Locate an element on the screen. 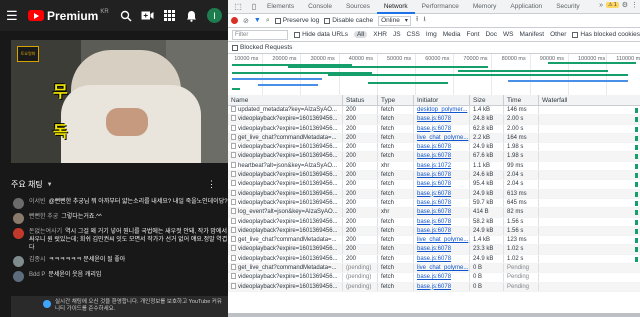 The height and width of the screenshot is (317, 640). chat-author: 돈없는여사기 is located at coordinates (45, 232).